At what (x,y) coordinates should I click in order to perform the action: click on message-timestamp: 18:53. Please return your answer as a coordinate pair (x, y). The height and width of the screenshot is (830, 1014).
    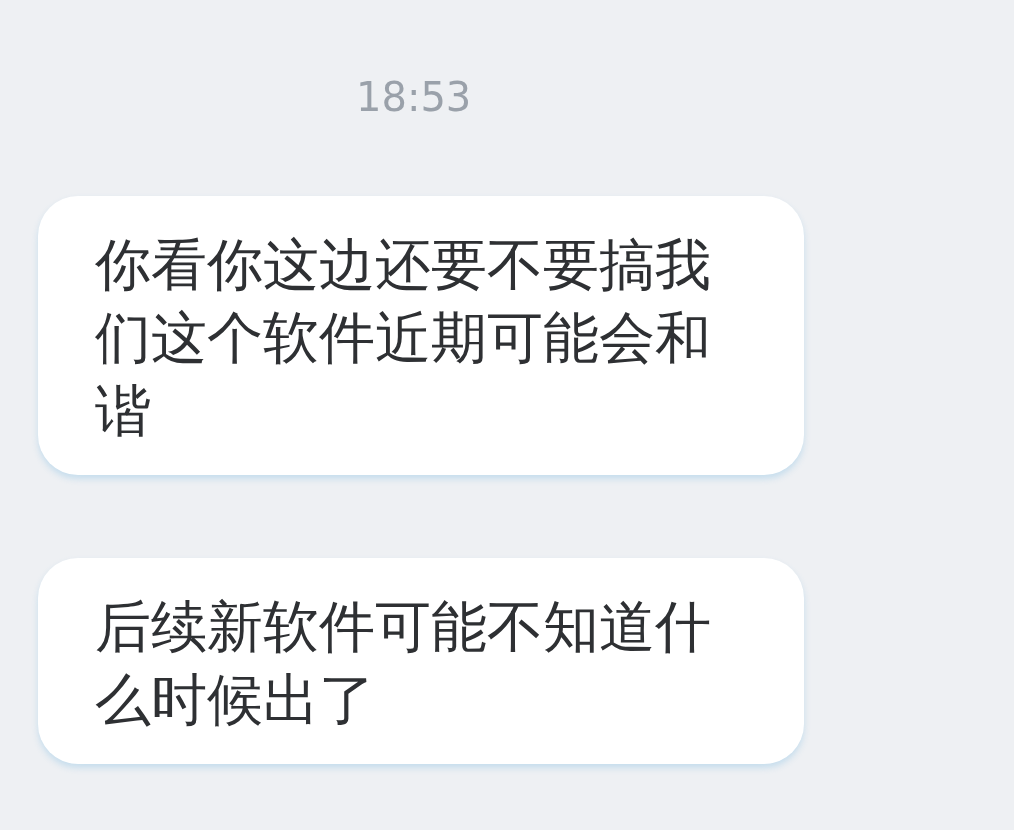
    Looking at the image, I should click on (414, 97).